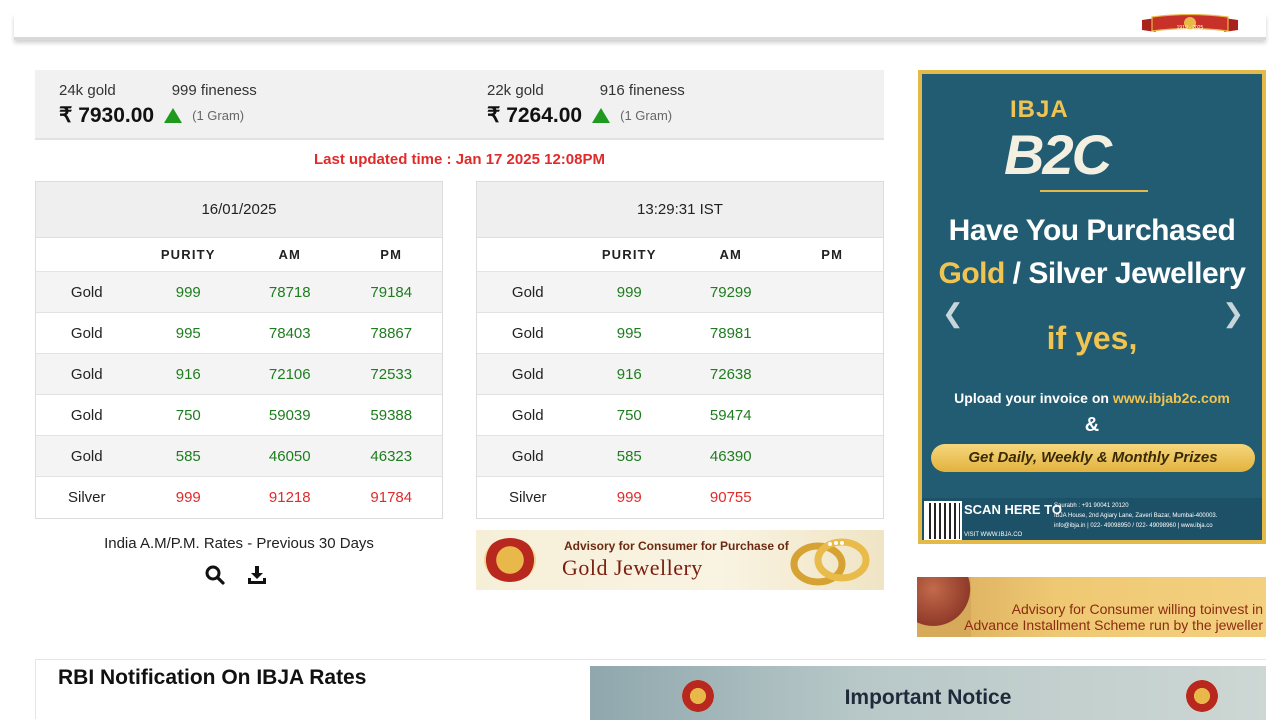 The image size is (1280, 720). What do you see at coordinates (391, 497) in the screenshot?
I see `pm-cell: 91784` at bounding box center [391, 497].